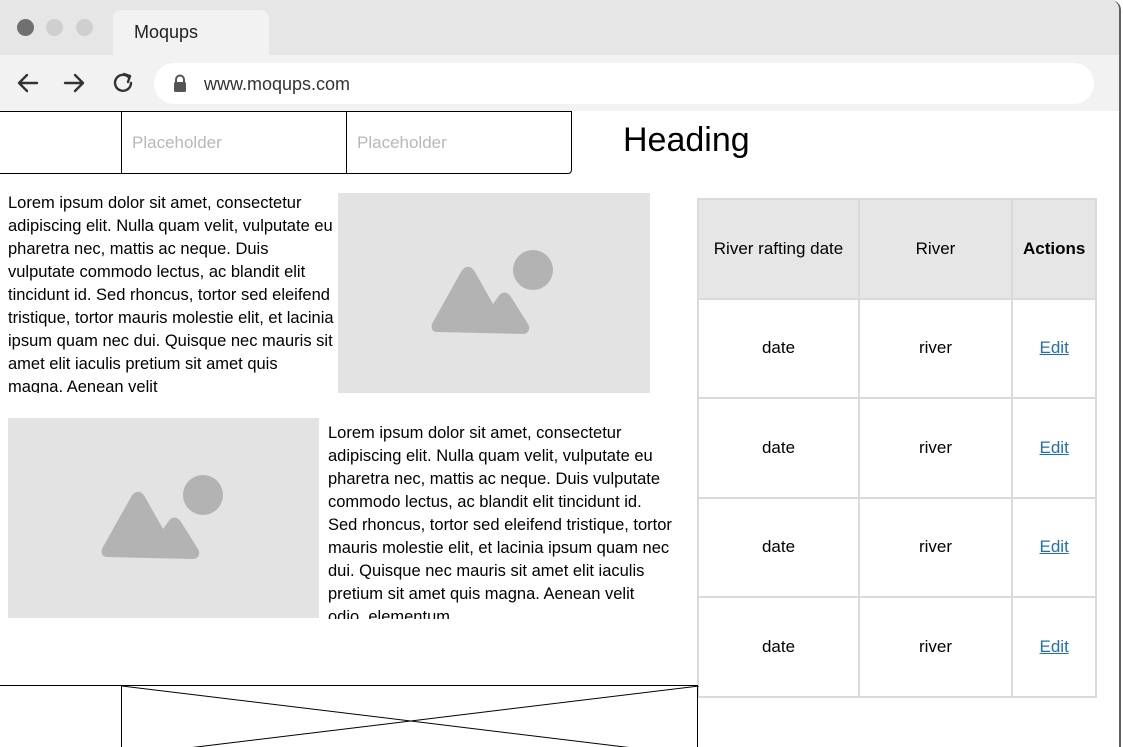 Image resolution: width=1123 pixels, height=747 pixels. Describe the element at coordinates (84, 27) in the screenshot. I see `maximize-window-button` at that location.